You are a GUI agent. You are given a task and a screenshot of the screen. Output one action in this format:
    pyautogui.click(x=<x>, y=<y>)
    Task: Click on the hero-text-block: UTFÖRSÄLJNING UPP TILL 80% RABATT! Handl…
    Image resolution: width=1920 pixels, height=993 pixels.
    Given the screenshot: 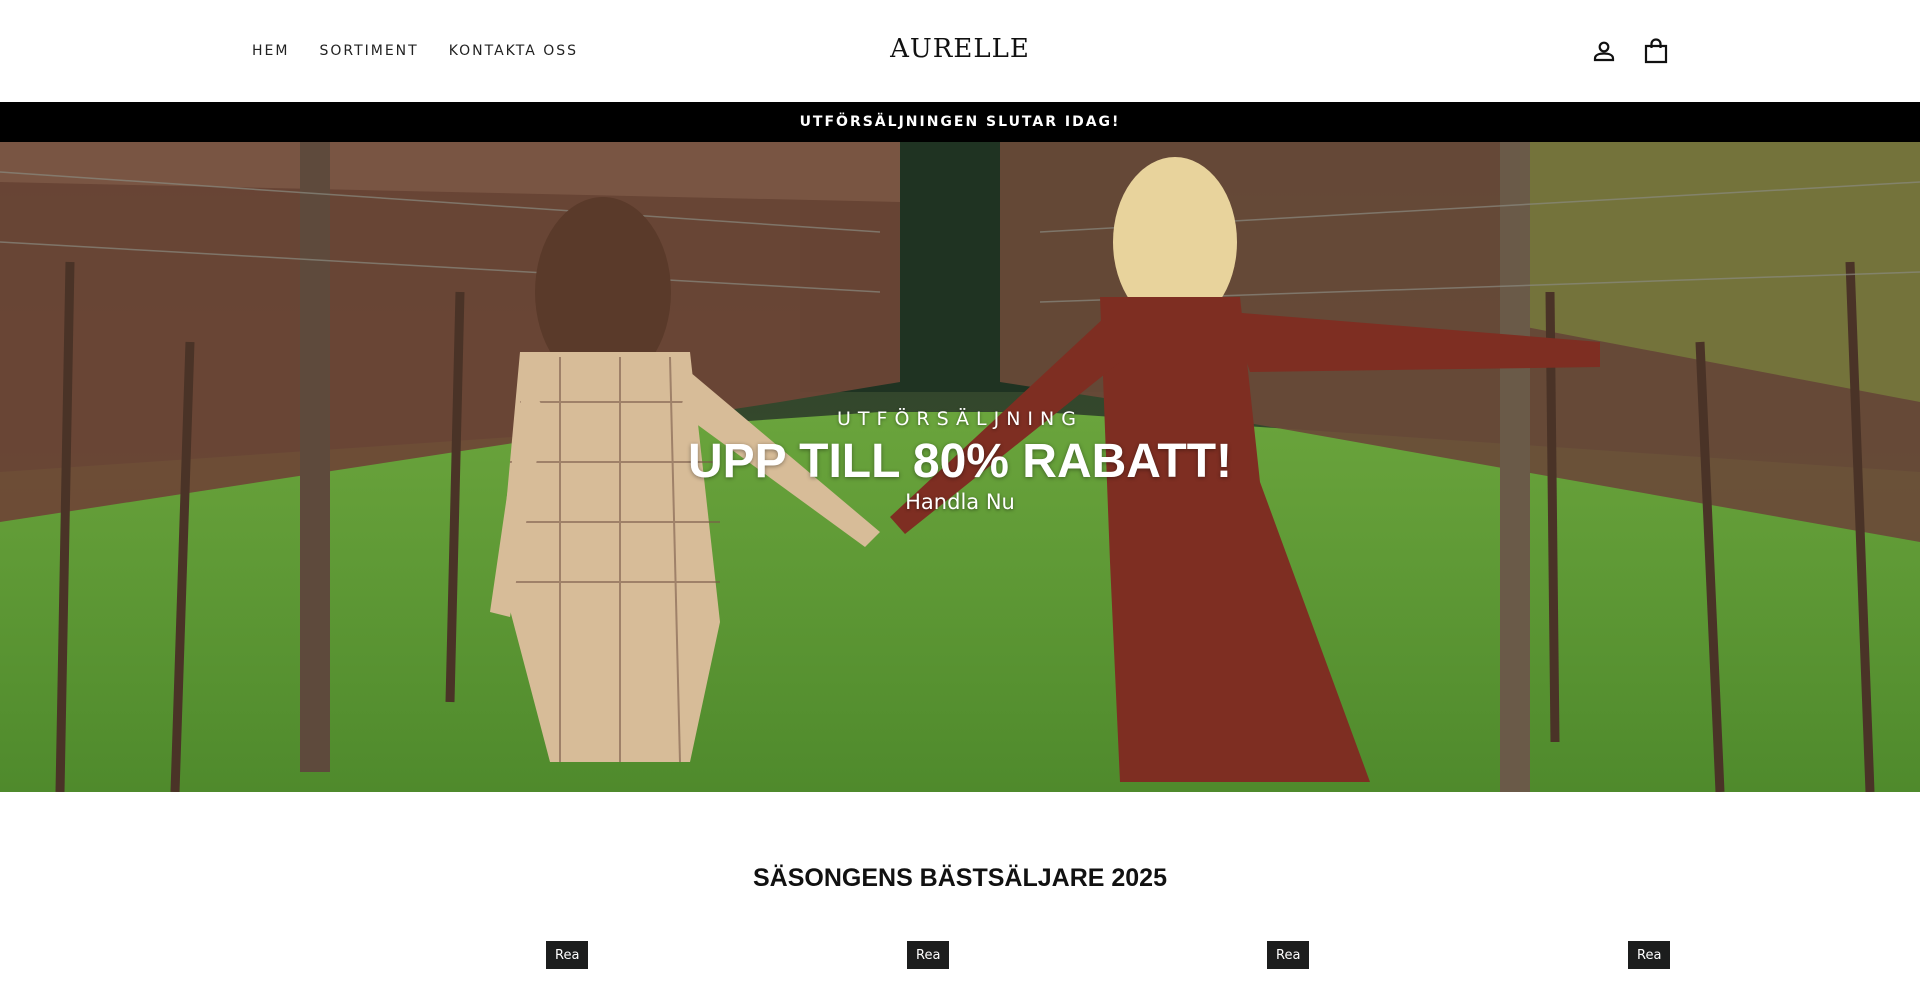 What is the action you would take?
    pyautogui.click(x=960, y=461)
    